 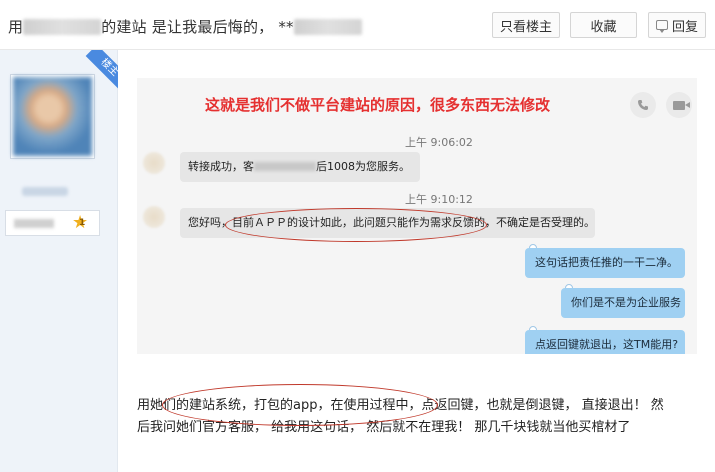 I want to click on video-icon, so click(x=679, y=105).